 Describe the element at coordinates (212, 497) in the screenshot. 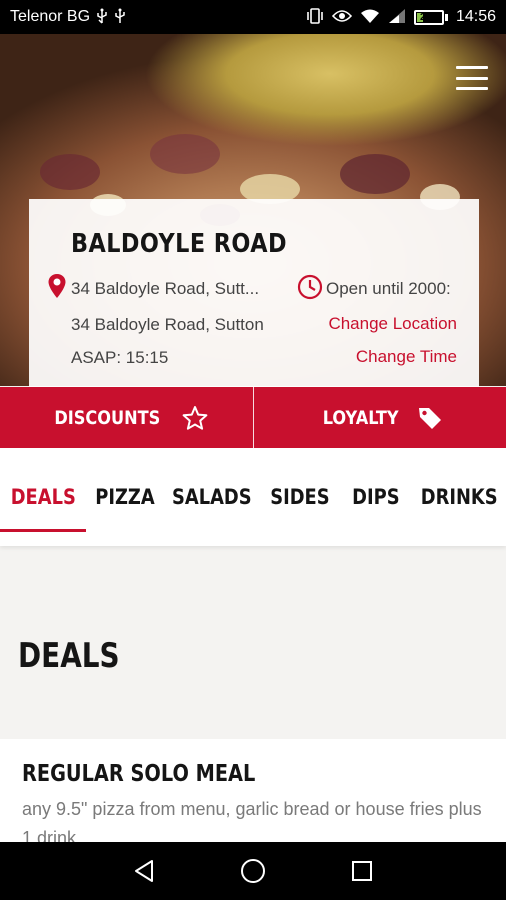

I see `tab-salads: SALADS` at that location.